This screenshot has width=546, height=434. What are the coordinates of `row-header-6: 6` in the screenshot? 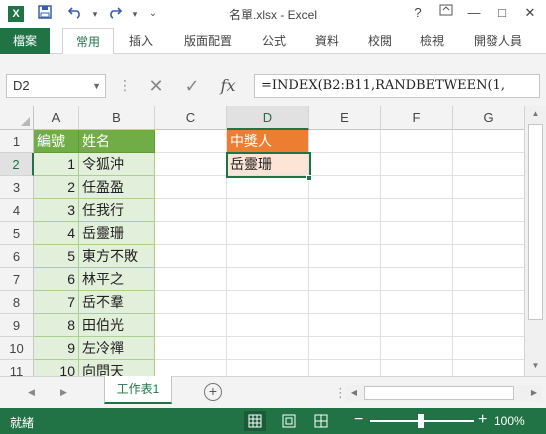 It's located at (17, 256).